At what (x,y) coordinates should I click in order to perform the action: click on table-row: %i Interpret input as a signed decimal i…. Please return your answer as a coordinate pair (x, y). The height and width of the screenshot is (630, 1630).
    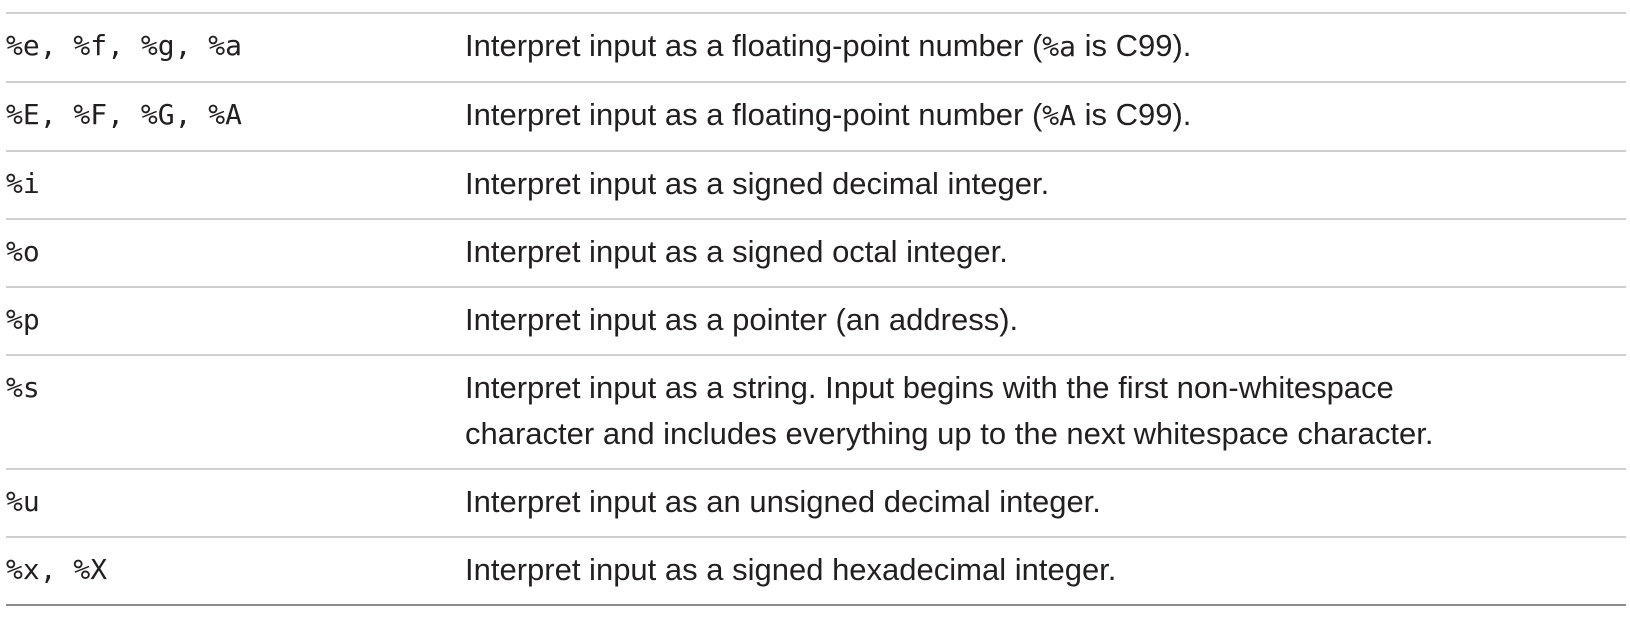
    Looking at the image, I should click on (816, 185).